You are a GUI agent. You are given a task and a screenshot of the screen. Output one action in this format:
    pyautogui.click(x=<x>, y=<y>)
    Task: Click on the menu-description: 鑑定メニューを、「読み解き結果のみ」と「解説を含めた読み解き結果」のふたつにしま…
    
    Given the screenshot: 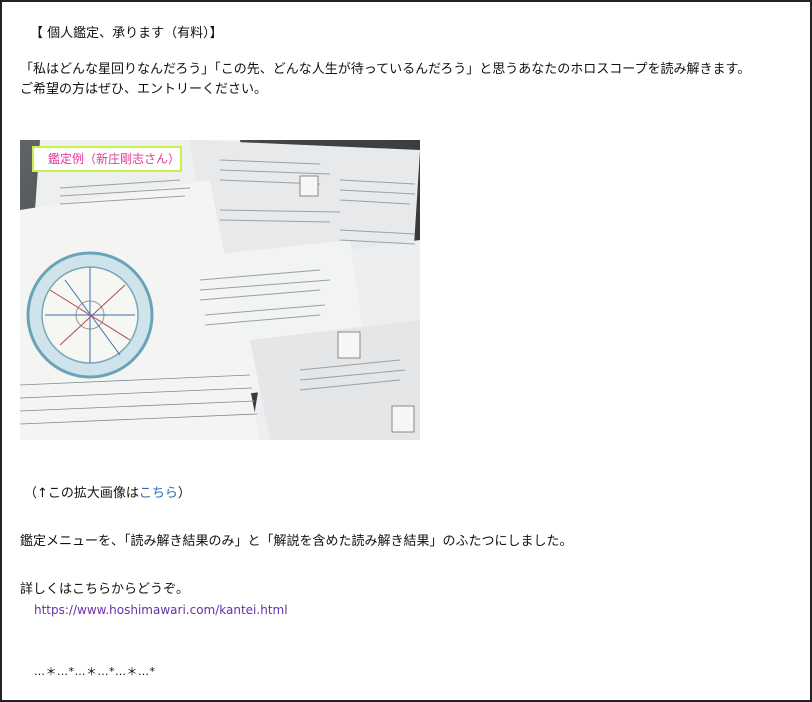 What is the action you would take?
    pyautogui.click(x=296, y=541)
    